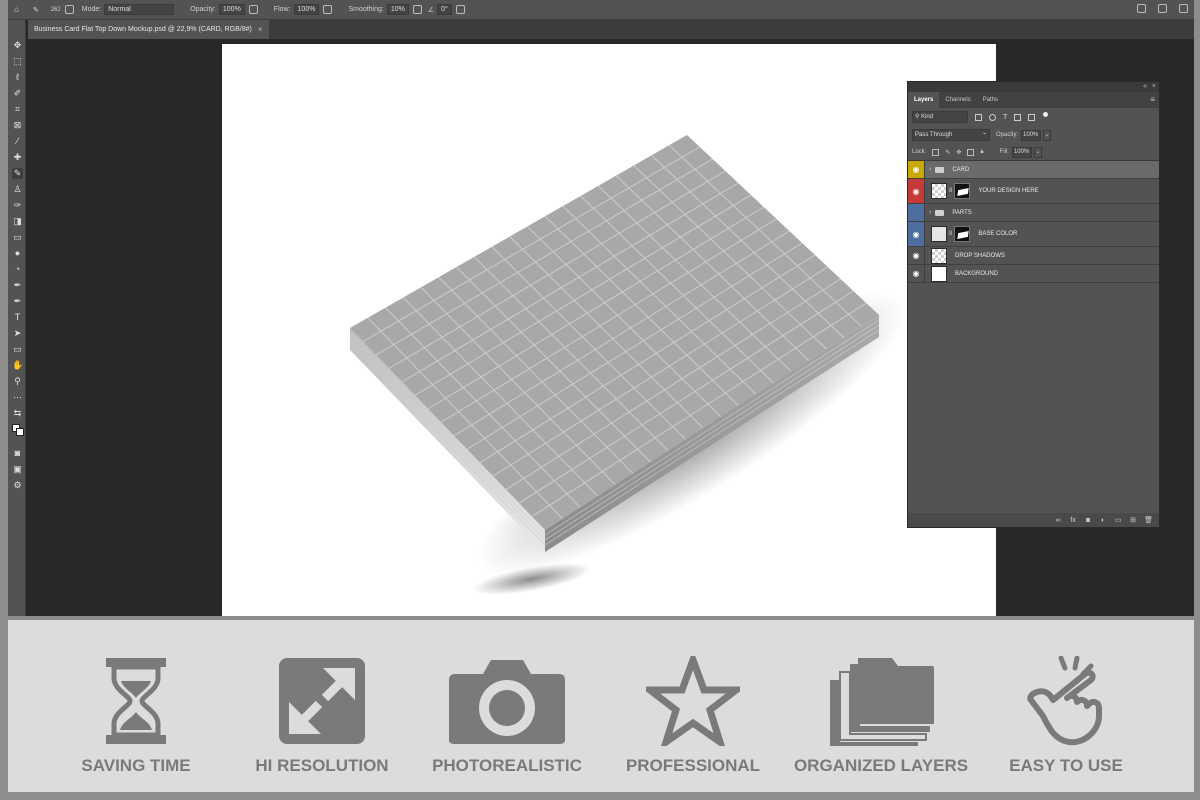 This screenshot has width=1200, height=800. Describe the element at coordinates (17, 397) in the screenshot. I see `more-tools-icon: ⋯` at that location.